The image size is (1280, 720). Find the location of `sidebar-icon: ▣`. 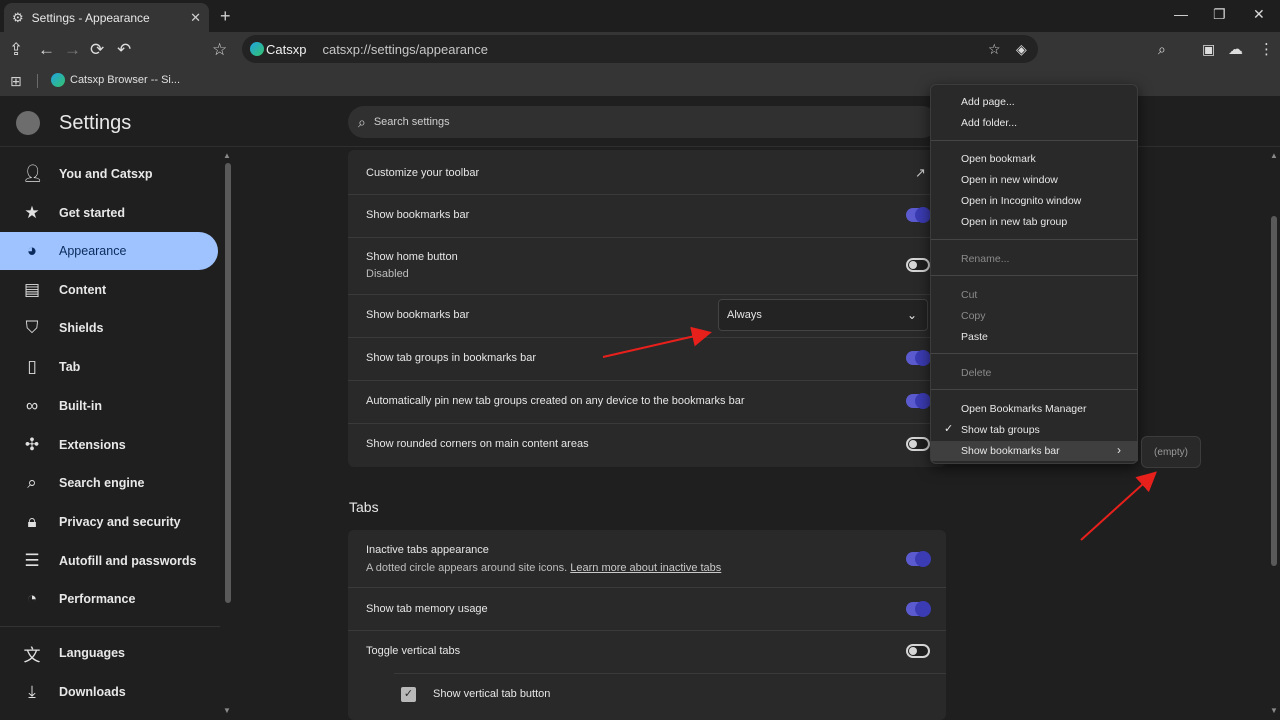

sidebar-icon: ▣ is located at coordinates (1208, 49).